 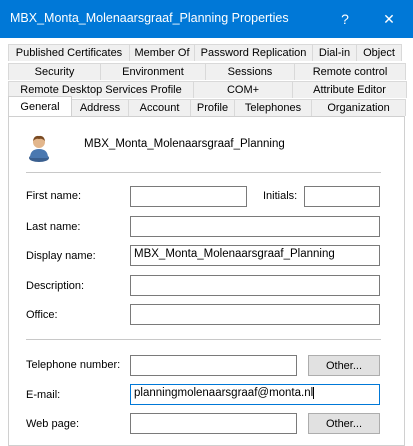 I want to click on display-name-field: MBX_Monta_Molenaarsgraaf_Planning, so click(x=255, y=255).